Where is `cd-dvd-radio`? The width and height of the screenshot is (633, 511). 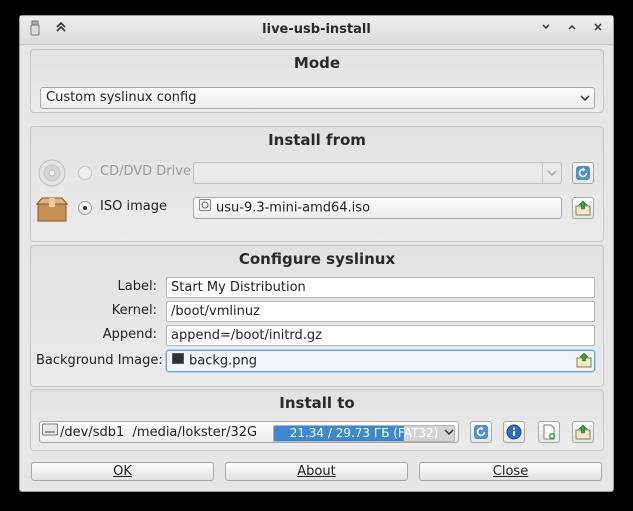 cd-dvd-radio is located at coordinates (85, 173).